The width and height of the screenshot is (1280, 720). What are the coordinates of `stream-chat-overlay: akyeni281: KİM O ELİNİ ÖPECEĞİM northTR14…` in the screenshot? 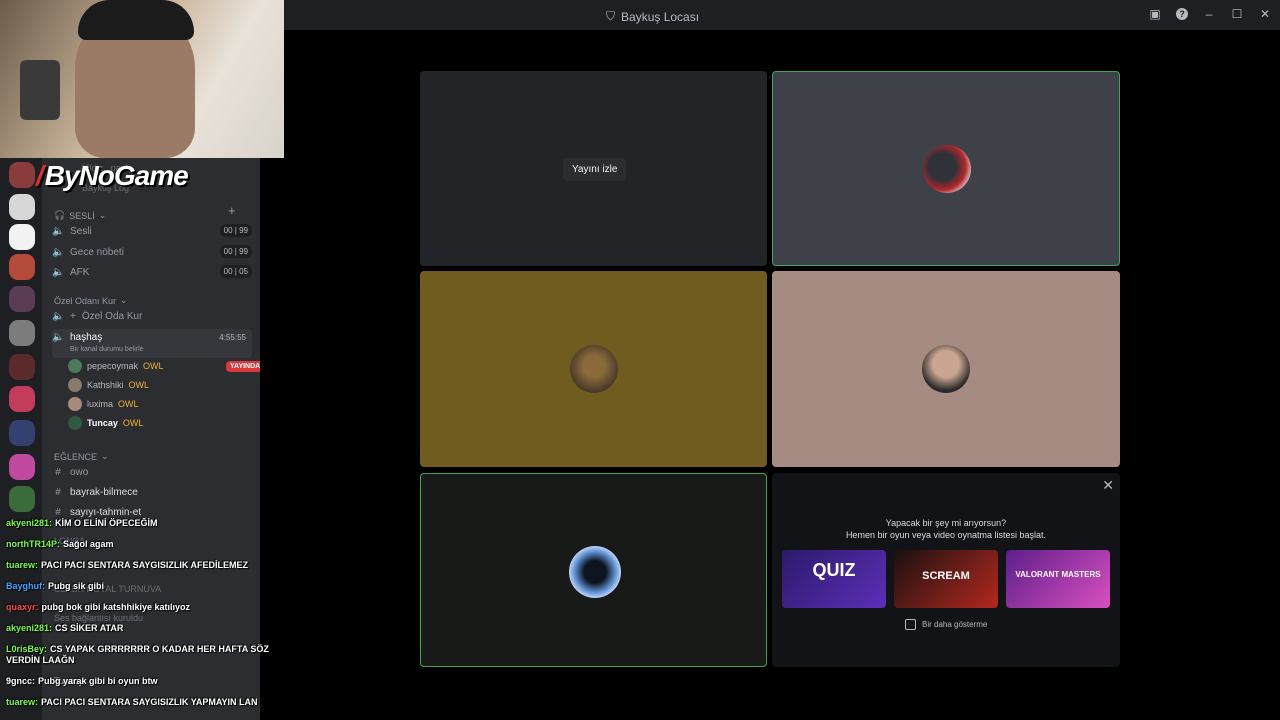 It's located at (140, 618).